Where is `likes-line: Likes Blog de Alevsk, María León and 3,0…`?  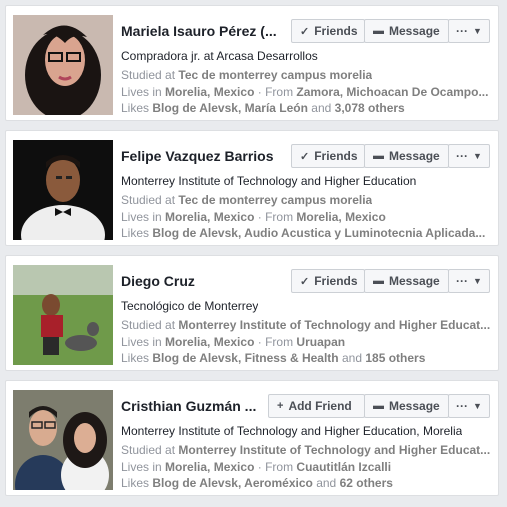
likes-line: Likes Blog de Alevsk, María León and 3,0… is located at coordinates (263, 108).